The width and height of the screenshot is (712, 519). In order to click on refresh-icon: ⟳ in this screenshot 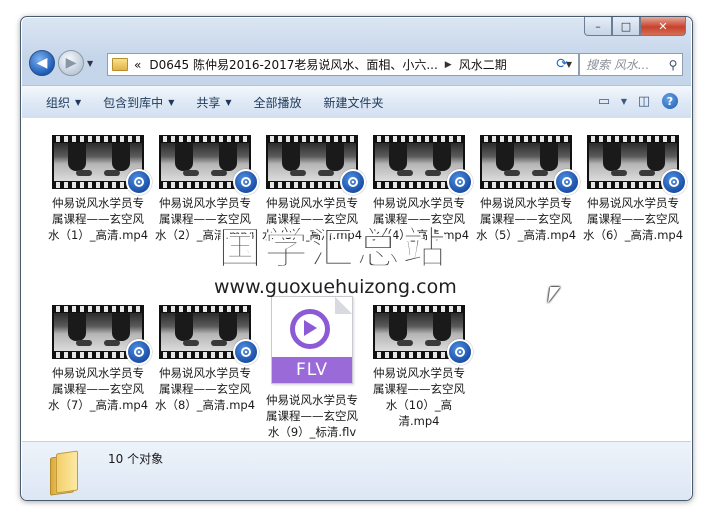, I will do `click(562, 63)`.